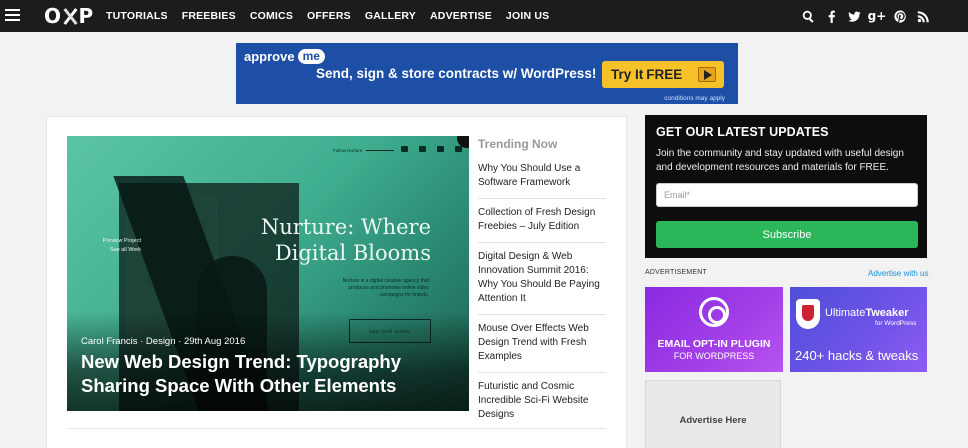  What do you see at coordinates (137, 16) in the screenshot?
I see `nav-tutorials: TUTORIALS` at bounding box center [137, 16].